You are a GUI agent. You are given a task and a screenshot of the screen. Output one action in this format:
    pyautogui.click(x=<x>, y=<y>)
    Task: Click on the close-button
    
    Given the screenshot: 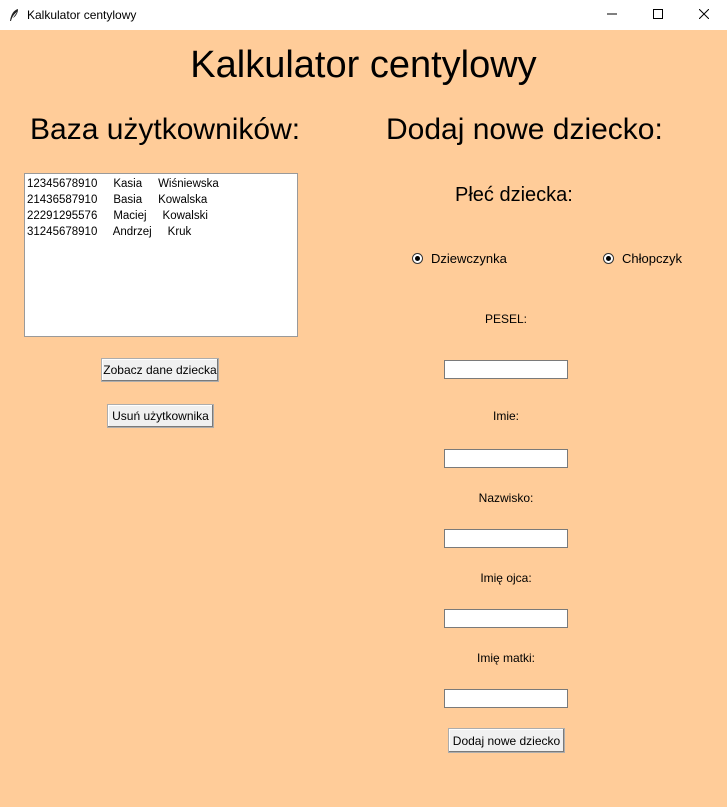 What is the action you would take?
    pyautogui.click(x=704, y=15)
    